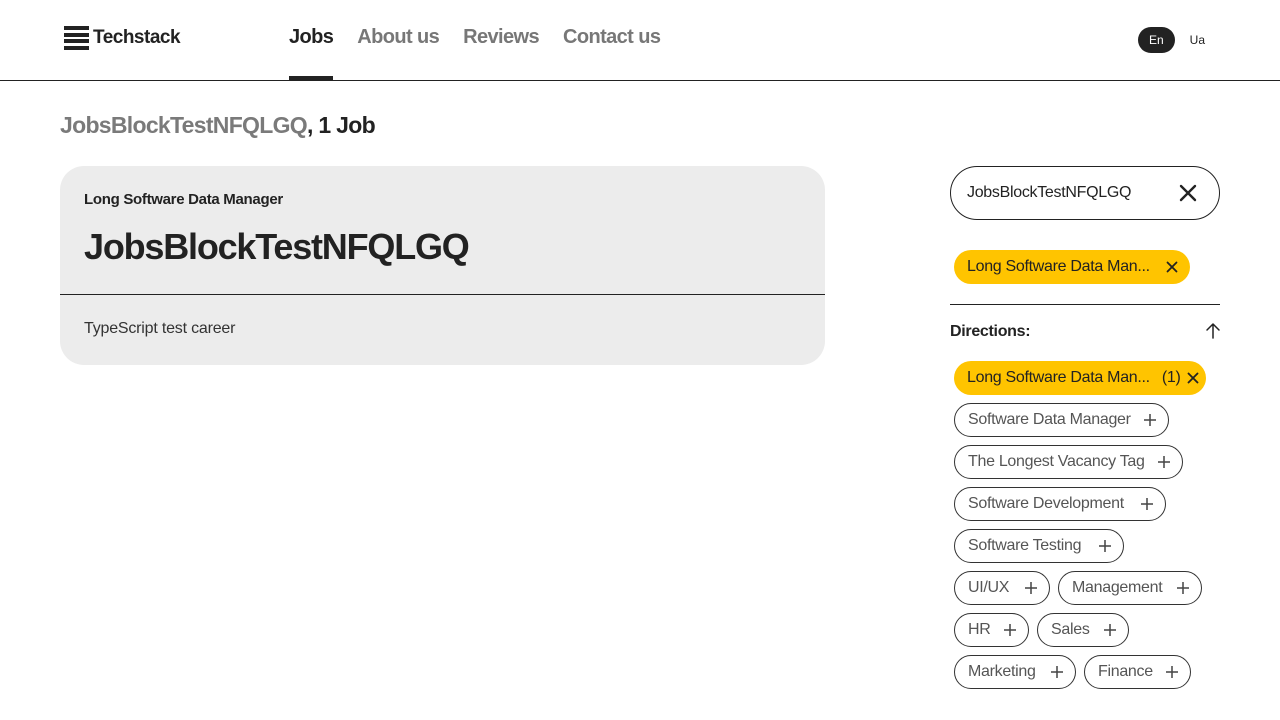 Image resolution: width=1280 pixels, height=720 pixels. What do you see at coordinates (341, 125) in the screenshot?
I see `results-count: , 1 Job` at bounding box center [341, 125].